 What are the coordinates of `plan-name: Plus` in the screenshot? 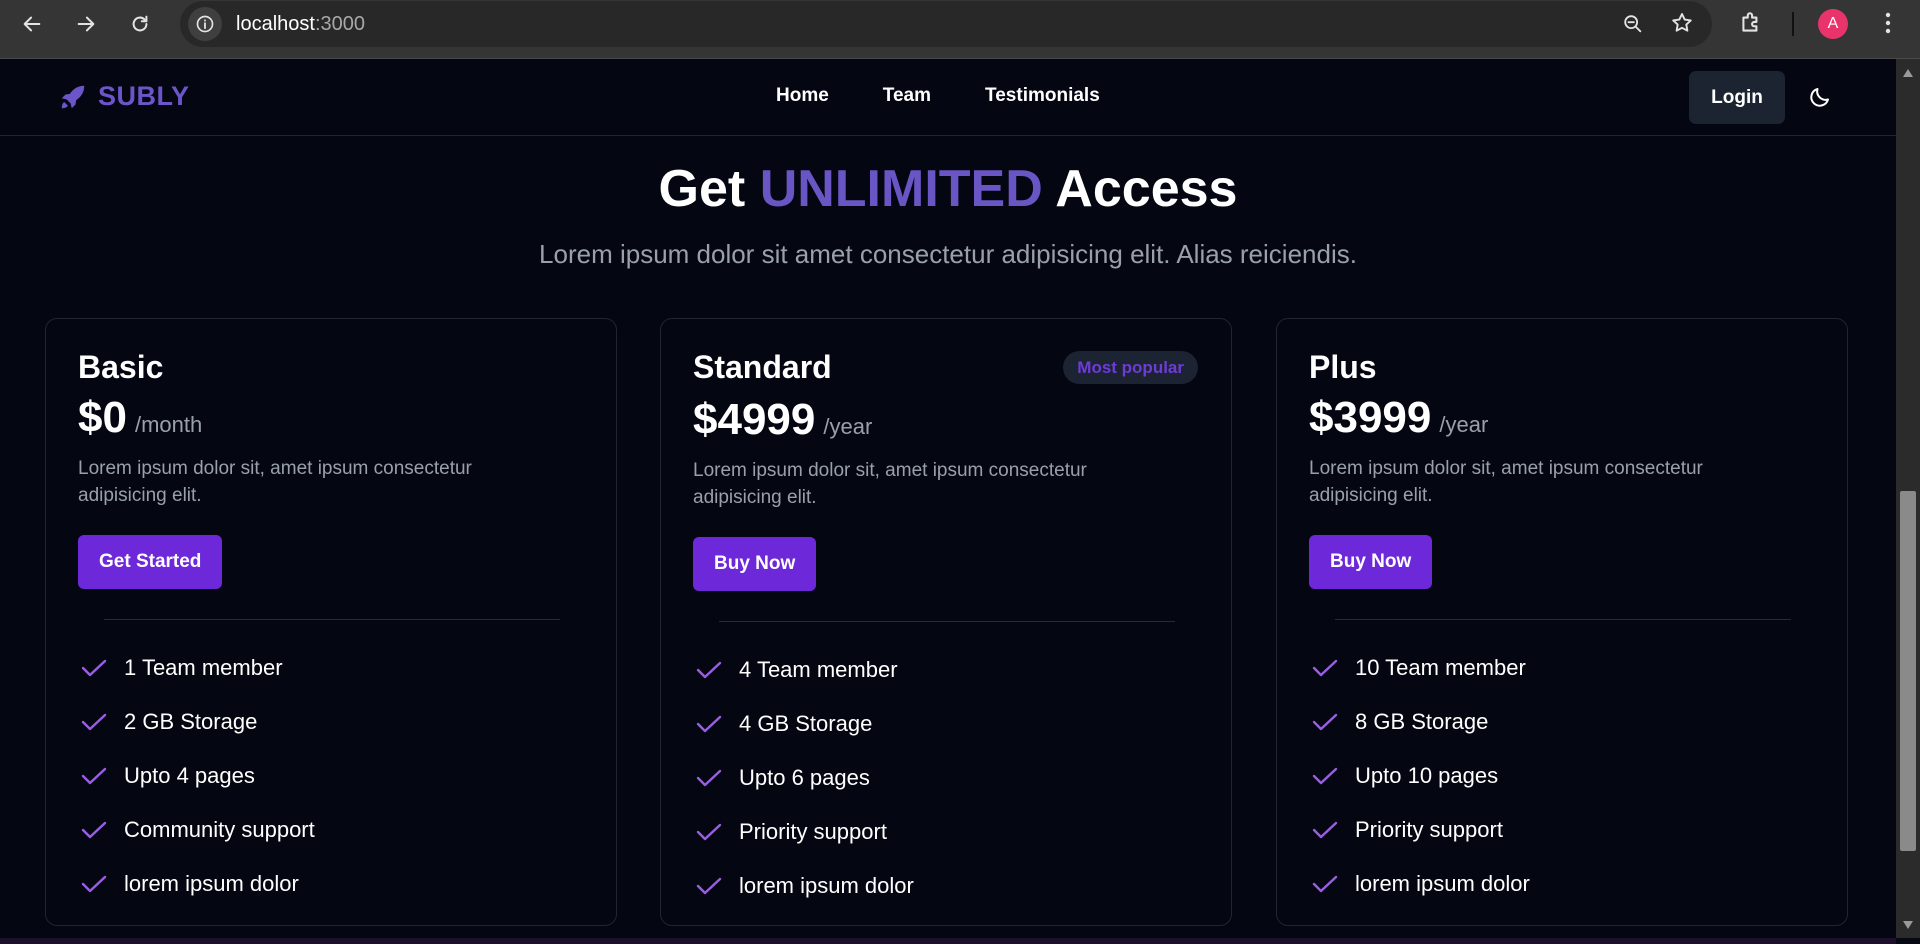 It's located at (1343, 367).